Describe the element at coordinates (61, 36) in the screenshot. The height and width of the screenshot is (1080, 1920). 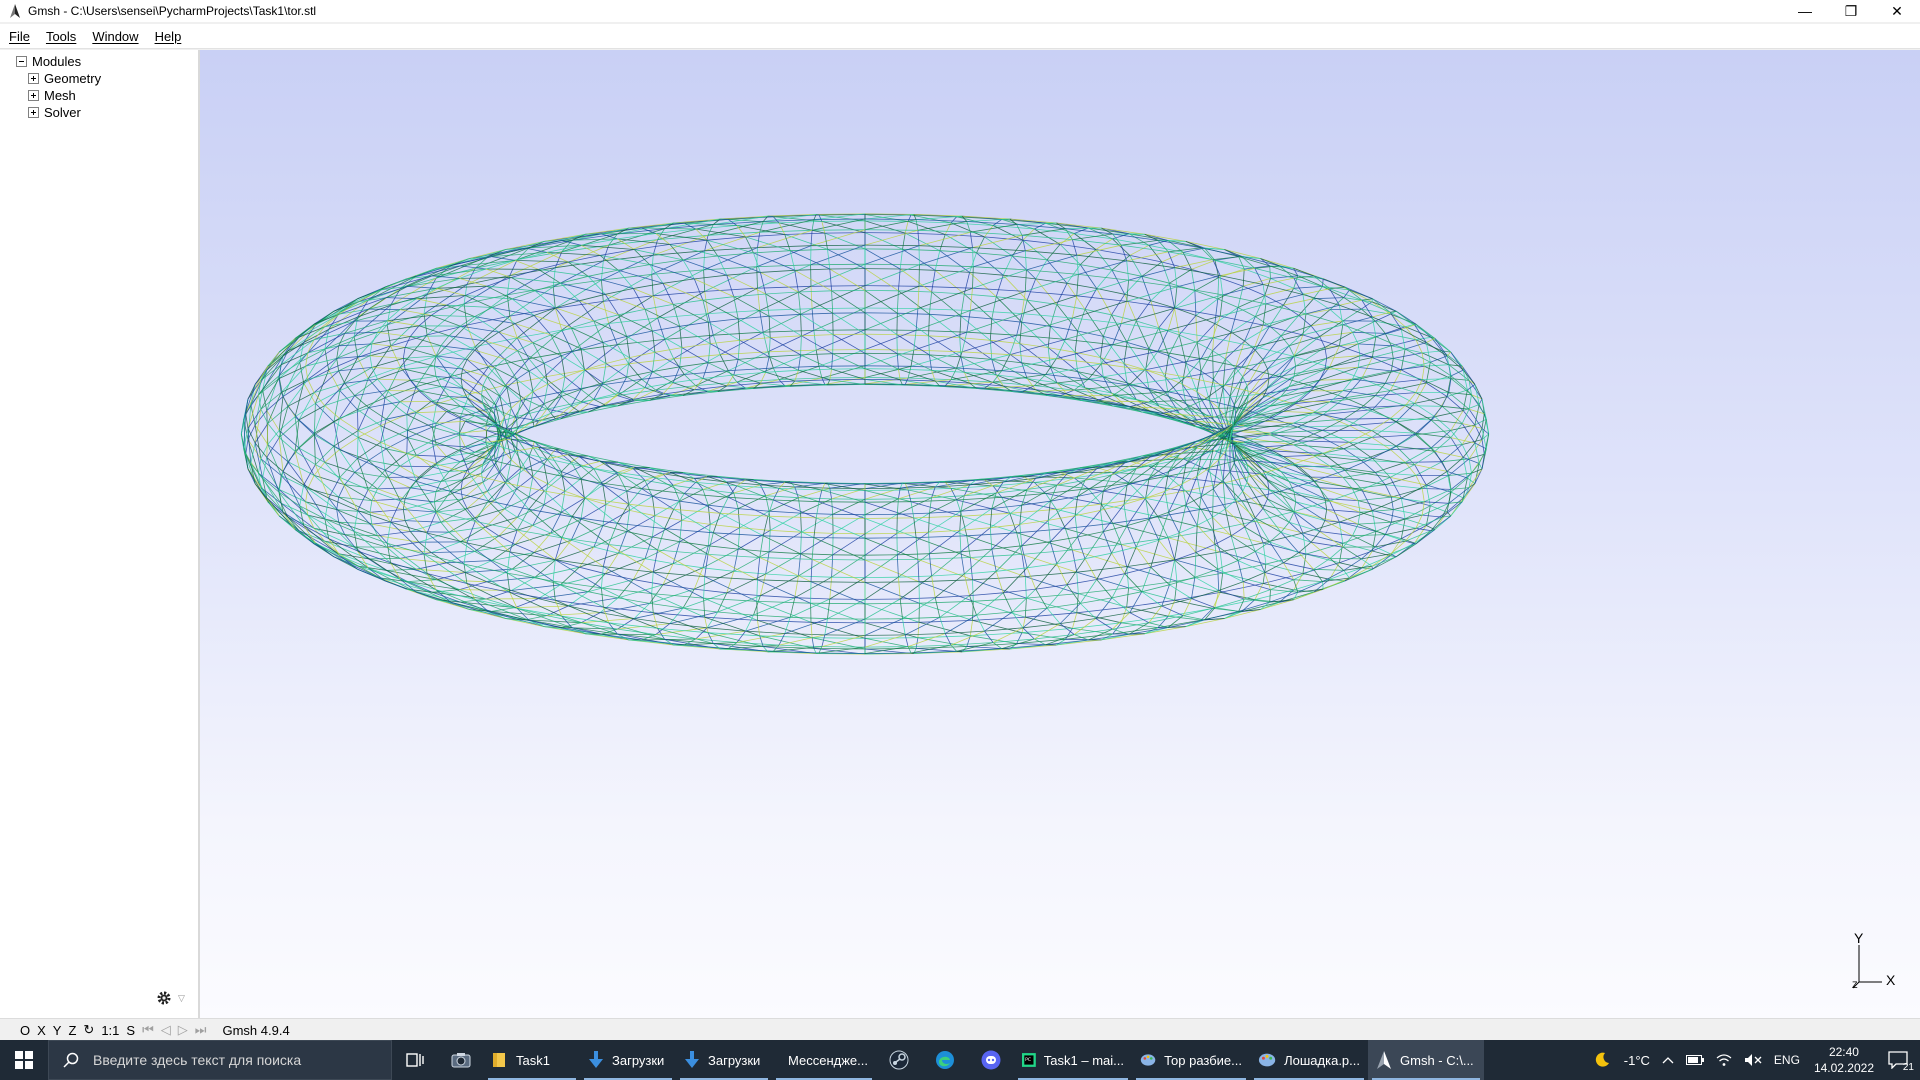
I see `menu-tools: Tools` at that location.